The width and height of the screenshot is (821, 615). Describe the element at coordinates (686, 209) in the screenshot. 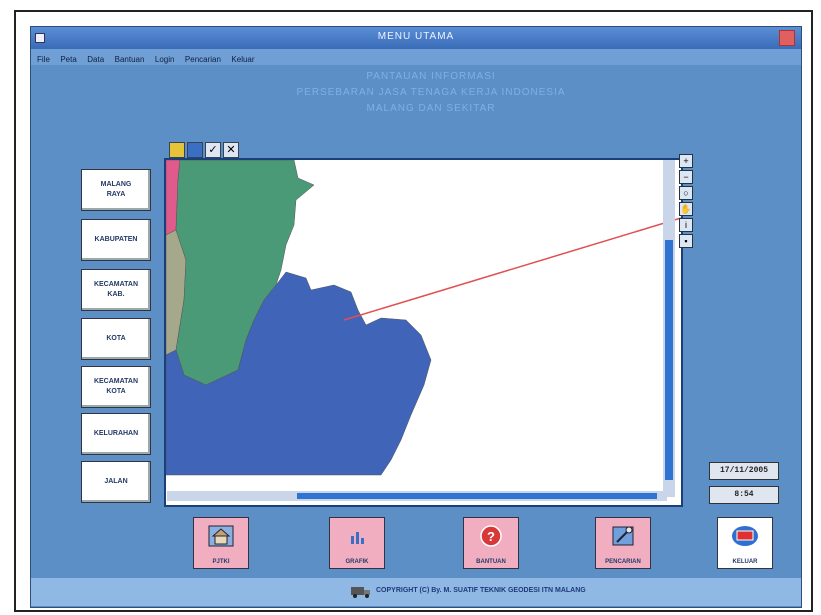

I see `pan-hand-icon: ✋` at that location.